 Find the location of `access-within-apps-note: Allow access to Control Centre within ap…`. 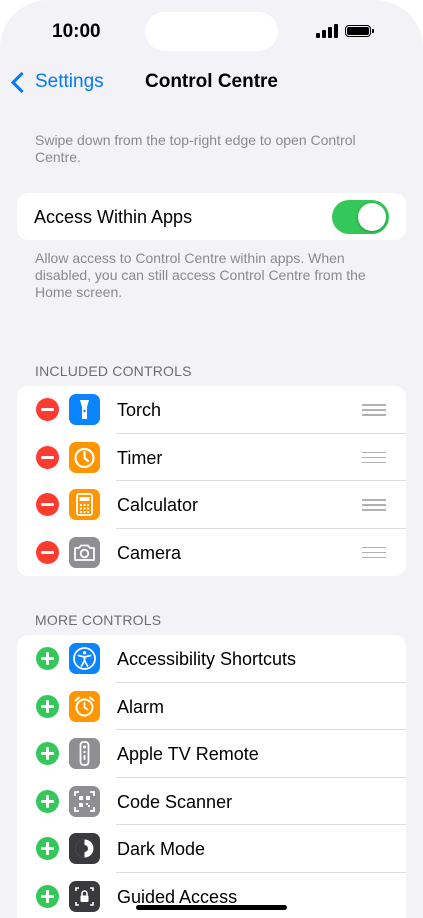

access-within-apps-note: Allow access to Control Centre within ap… is located at coordinates (200, 275).